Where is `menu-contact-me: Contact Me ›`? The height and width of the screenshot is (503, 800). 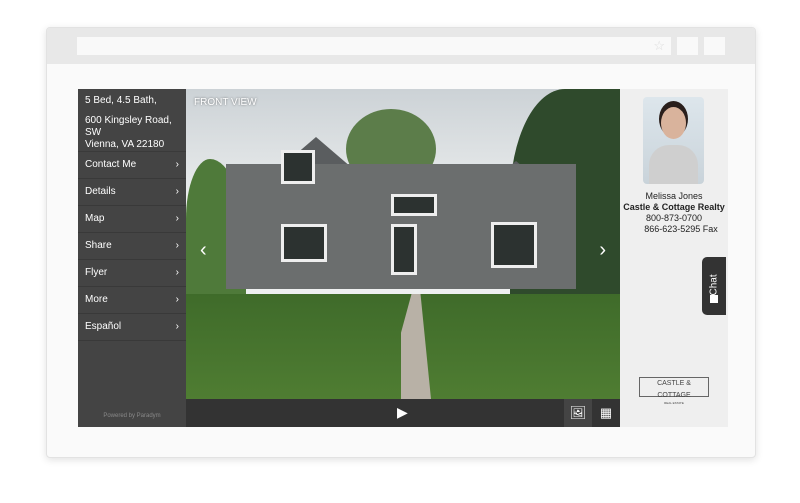 menu-contact-me: Contact Me › is located at coordinates (132, 165).